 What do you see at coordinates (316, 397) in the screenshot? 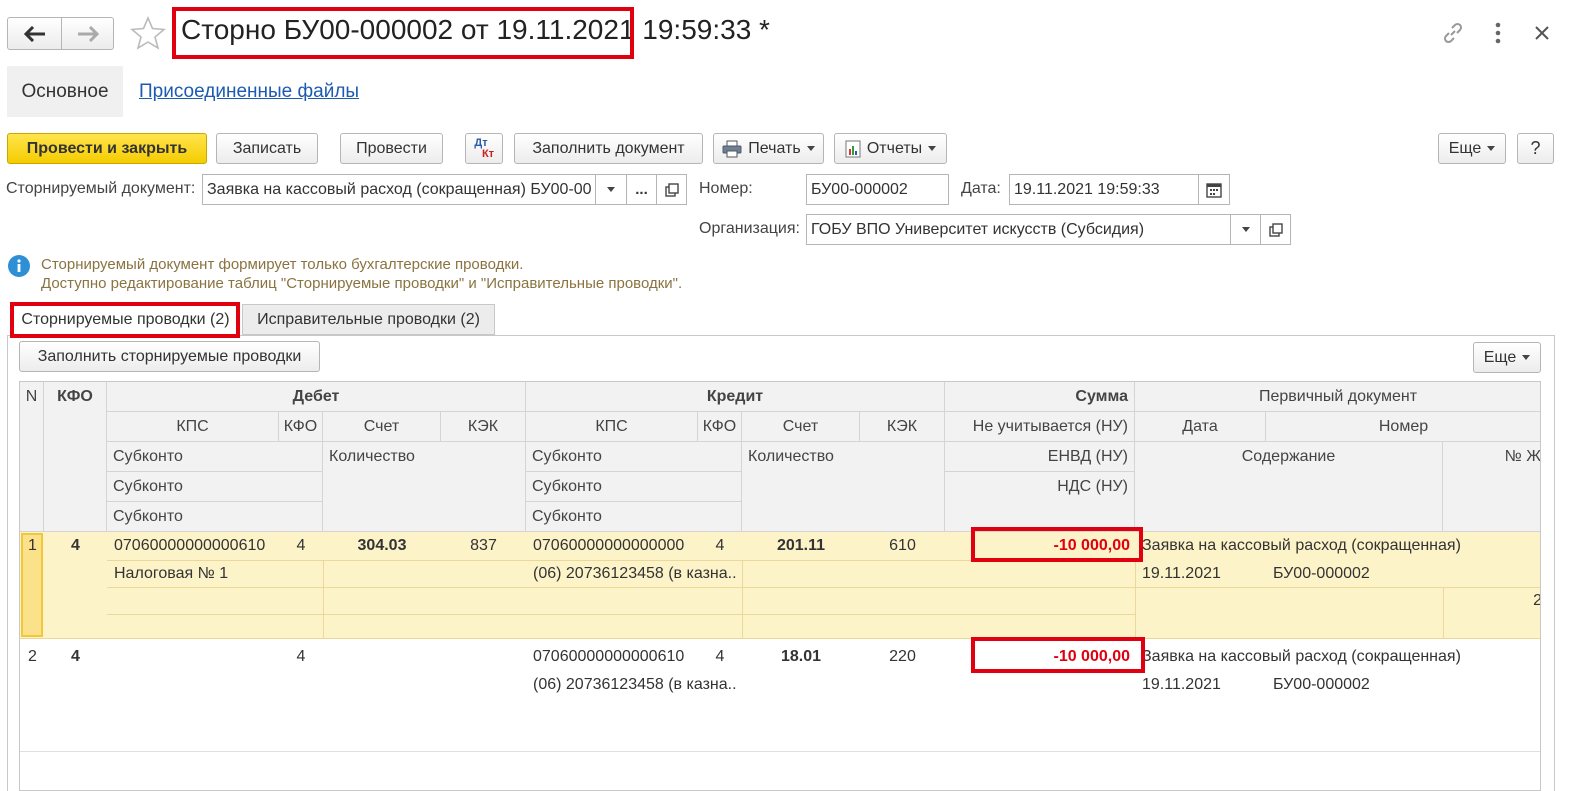
I see `col-debit: Дебет` at bounding box center [316, 397].